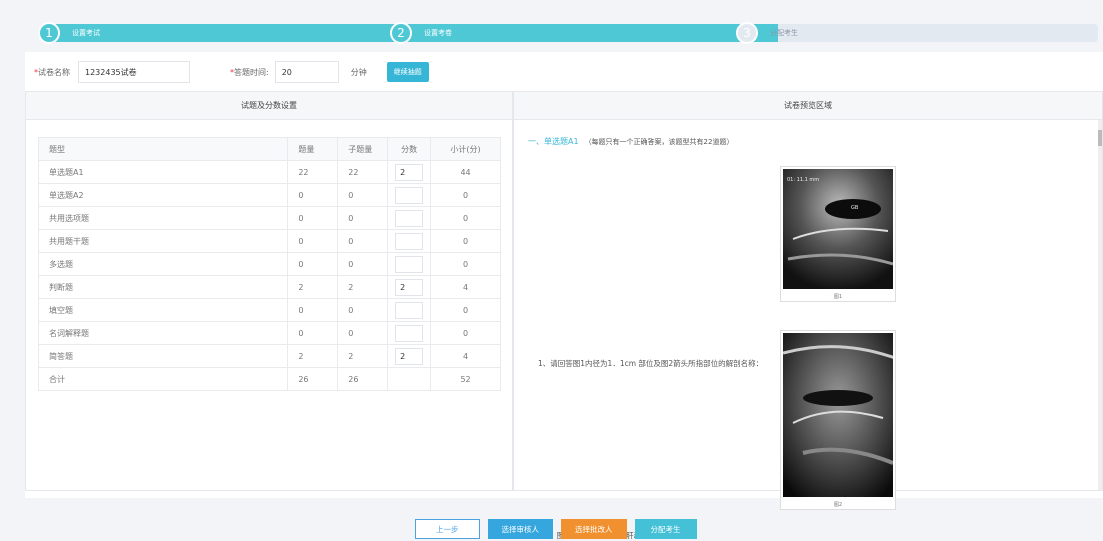 The height and width of the screenshot is (541, 1103). I want to click on question-type-cell: 共用选项题, so click(163, 218).